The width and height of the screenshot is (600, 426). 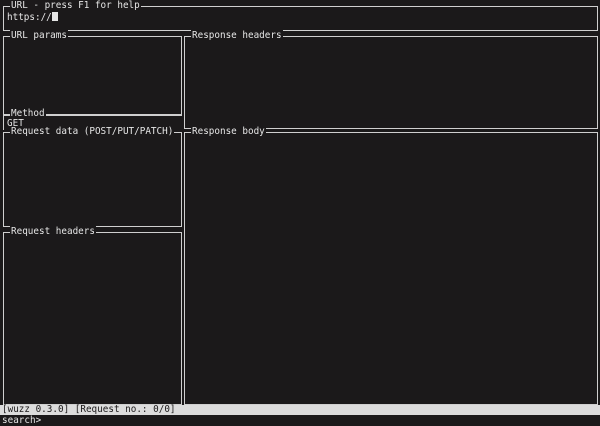 I want to click on request-data-panel: Request data (POST/PUT/PATCH), so click(x=92, y=176).